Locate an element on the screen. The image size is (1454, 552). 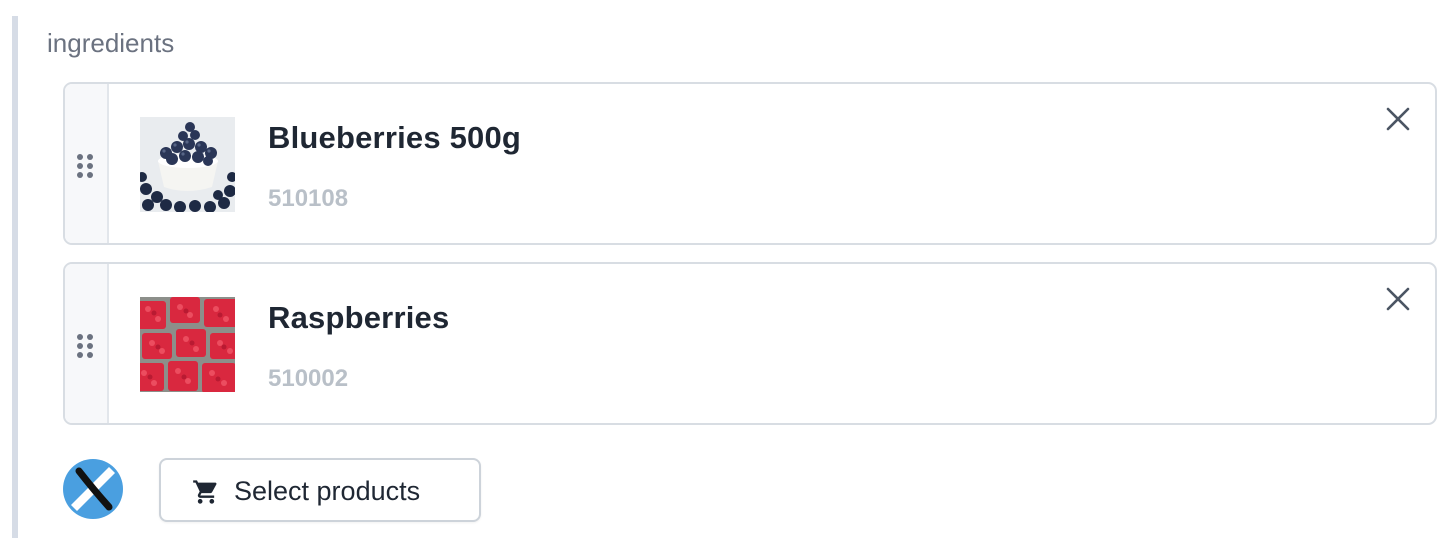
select-products-button: Select products is located at coordinates (320, 490).